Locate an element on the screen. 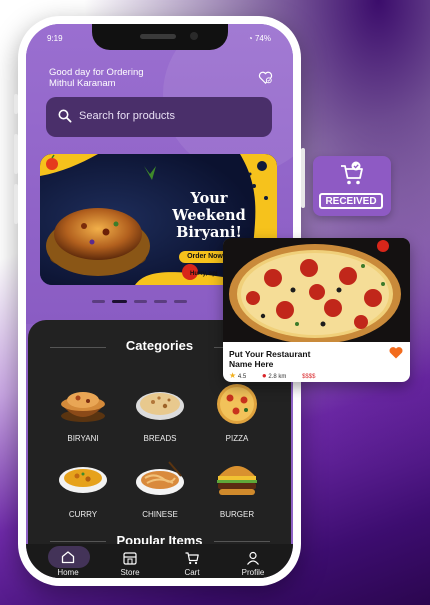 Image resolution: width=430 pixels, height=605 pixels. signal-icon: ◔ is located at coordinates (251, 38).